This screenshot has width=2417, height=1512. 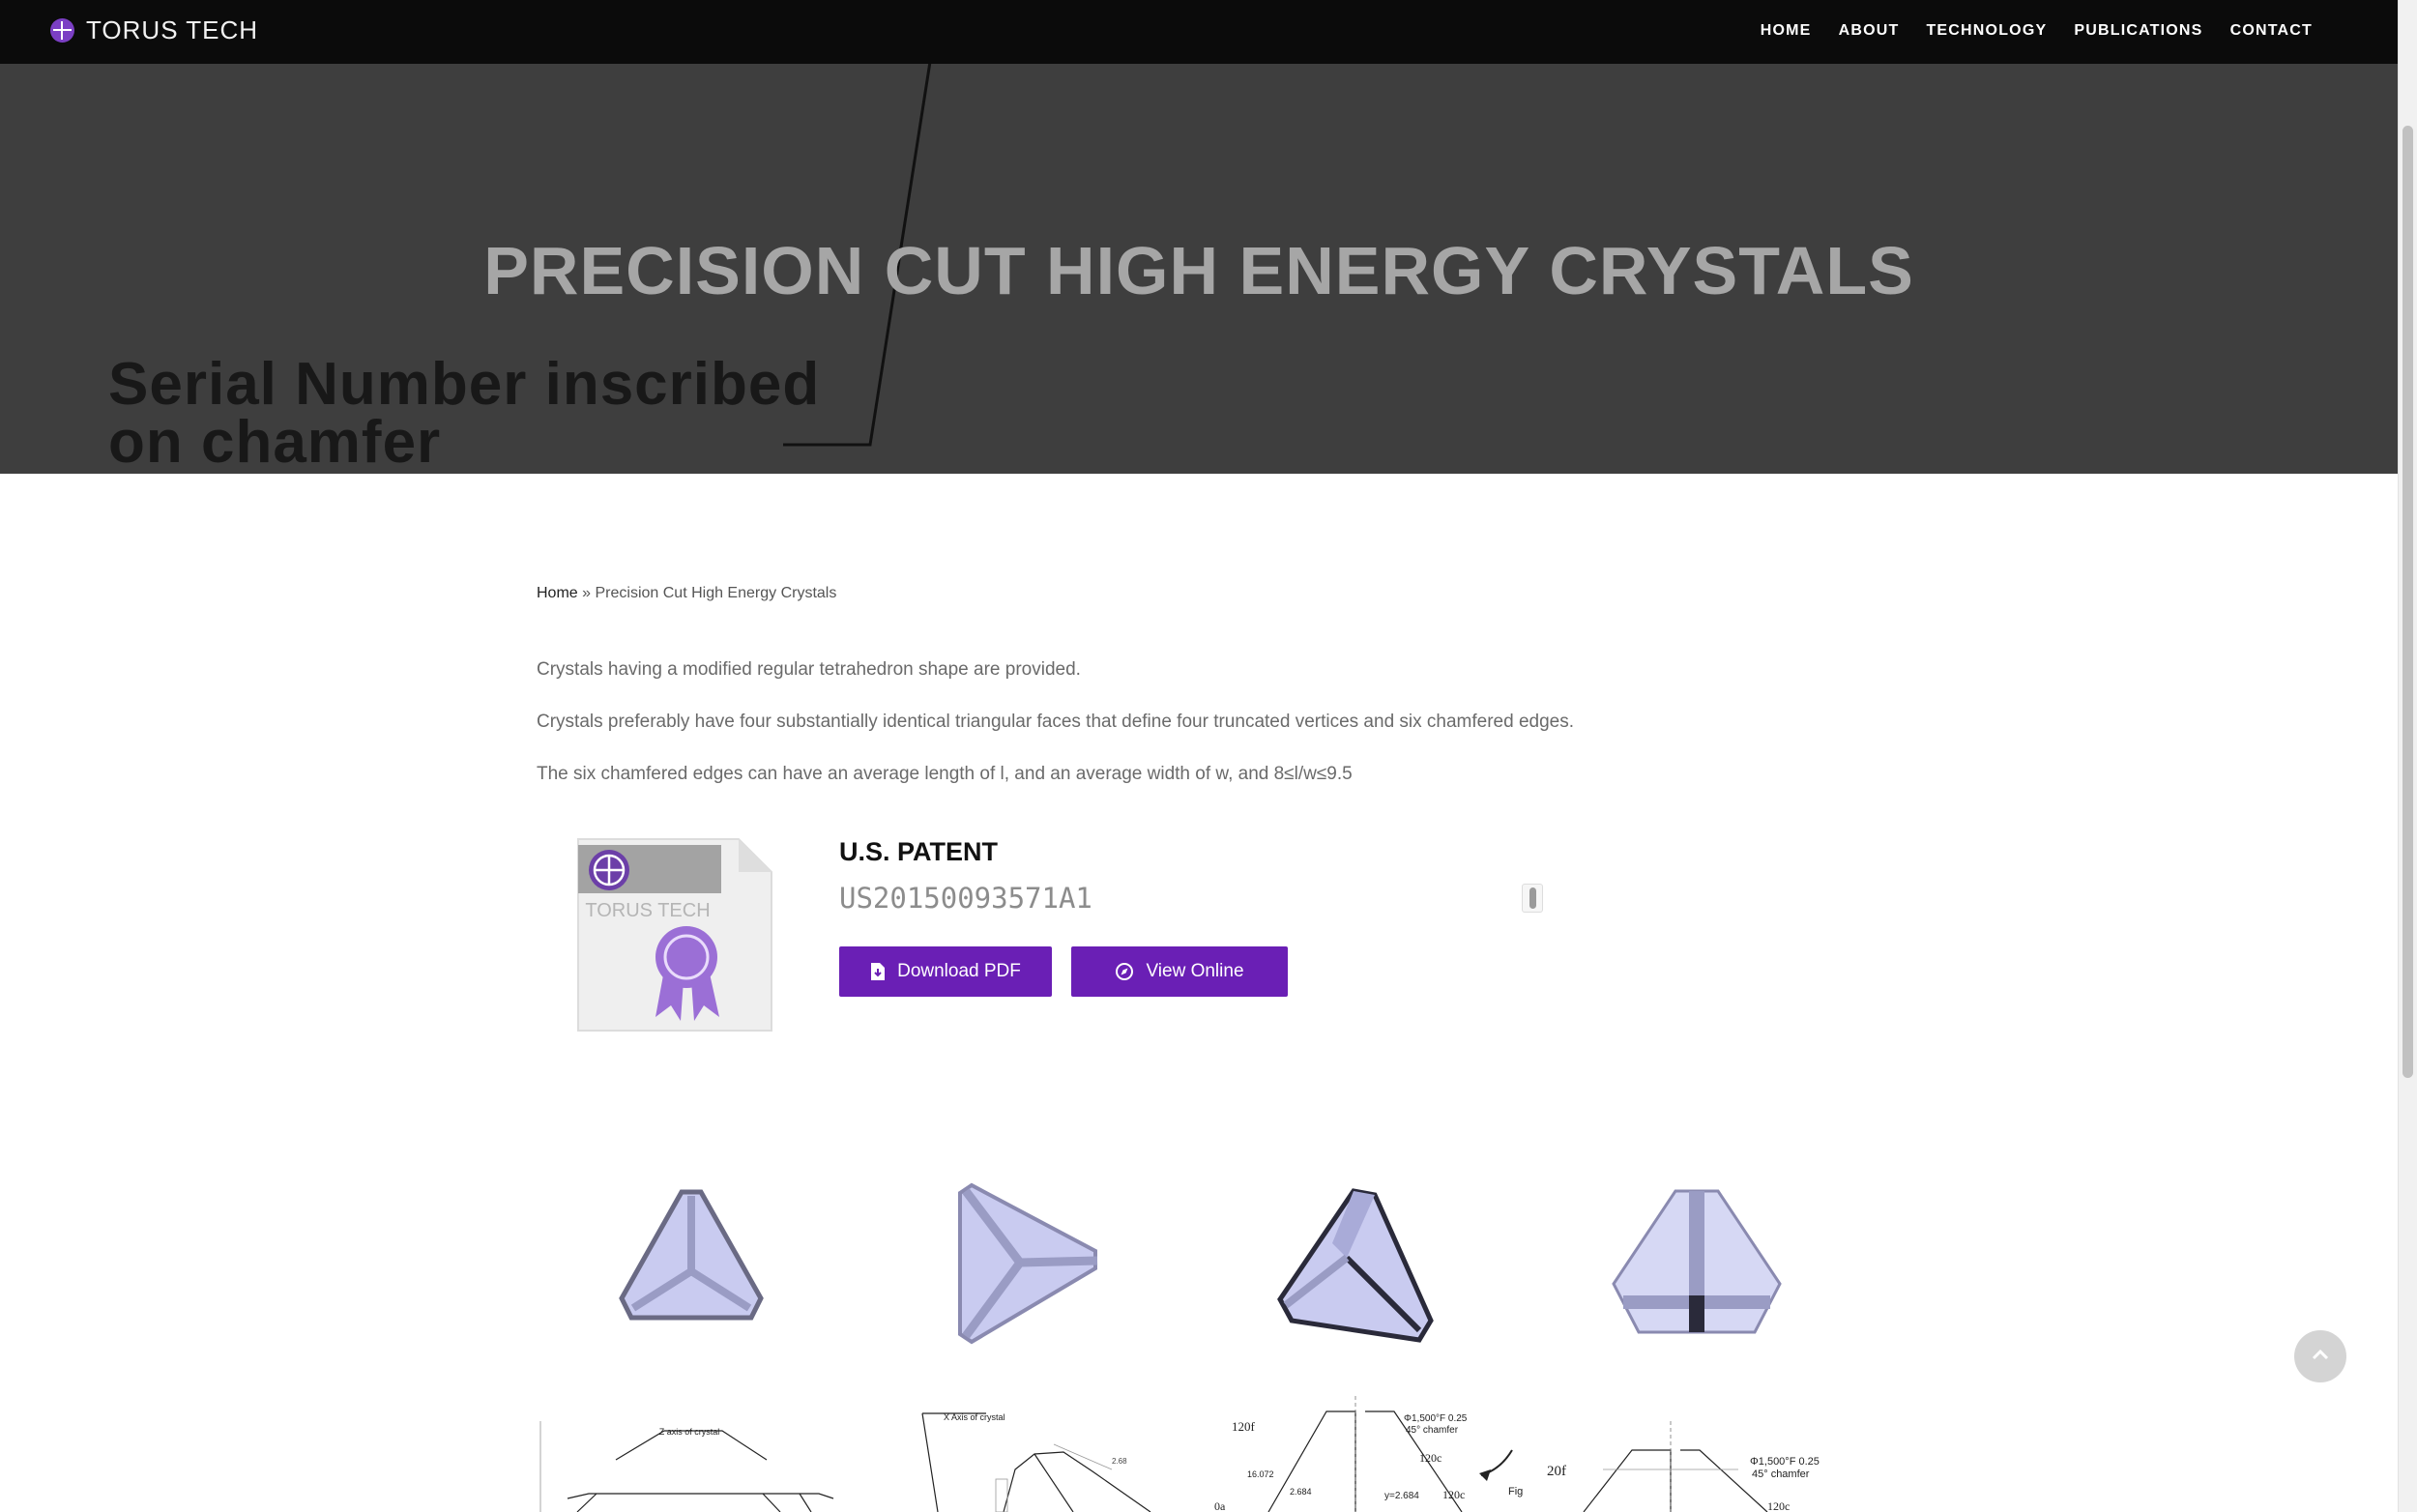 I want to click on chevron-up-icon, so click(x=2320, y=1357).